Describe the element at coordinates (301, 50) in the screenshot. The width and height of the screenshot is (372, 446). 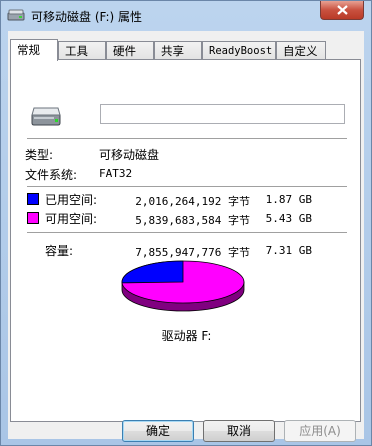
I see `tab-customize: 自定义` at that location.